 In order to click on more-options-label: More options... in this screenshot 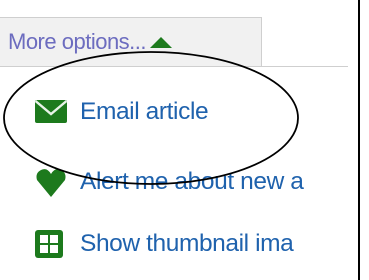, I will do `click(77, 41)`.